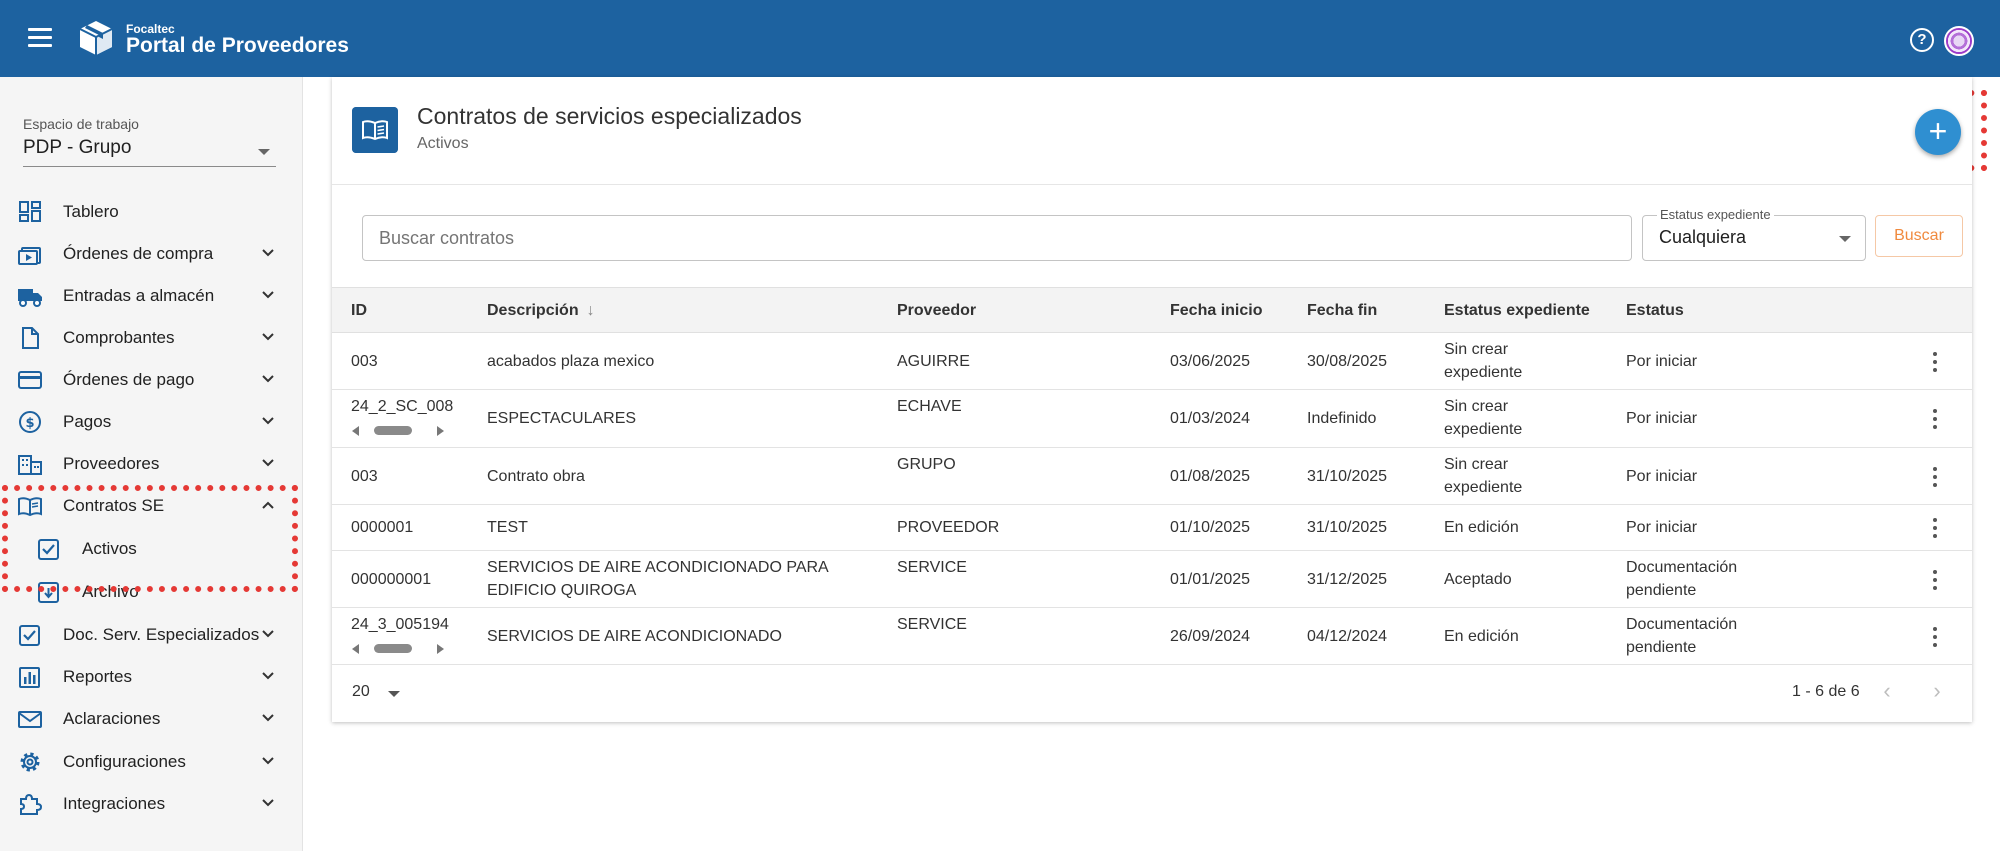  What do you see at coordinates (1922, 40) in the screenshot?
I see `help-icon: ?` at bounding box center [1922, 40].